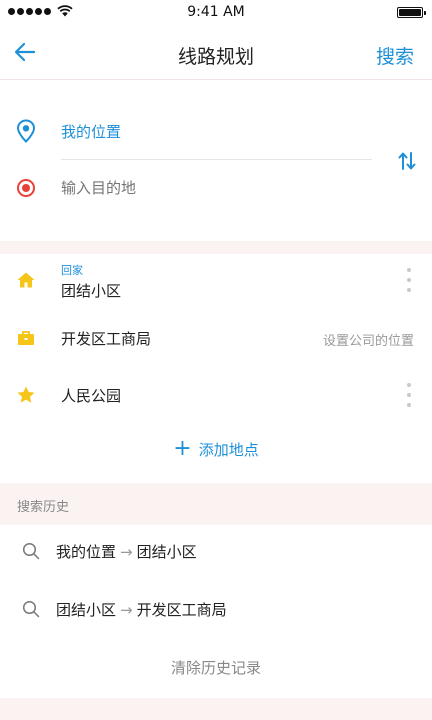  I want to click on place-label: 回家, so click(72, 270).